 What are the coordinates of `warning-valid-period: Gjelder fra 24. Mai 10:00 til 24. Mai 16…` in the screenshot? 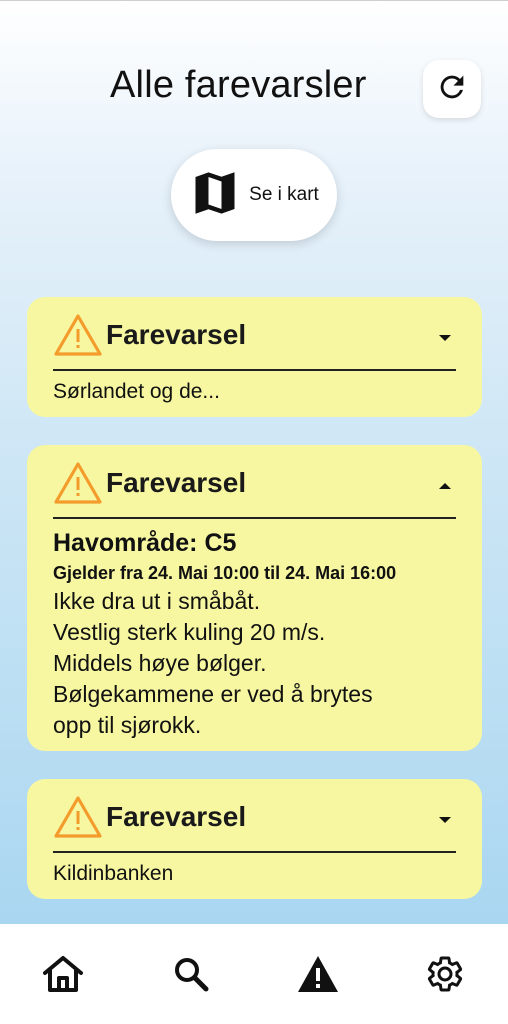 It's located at (225, 573).